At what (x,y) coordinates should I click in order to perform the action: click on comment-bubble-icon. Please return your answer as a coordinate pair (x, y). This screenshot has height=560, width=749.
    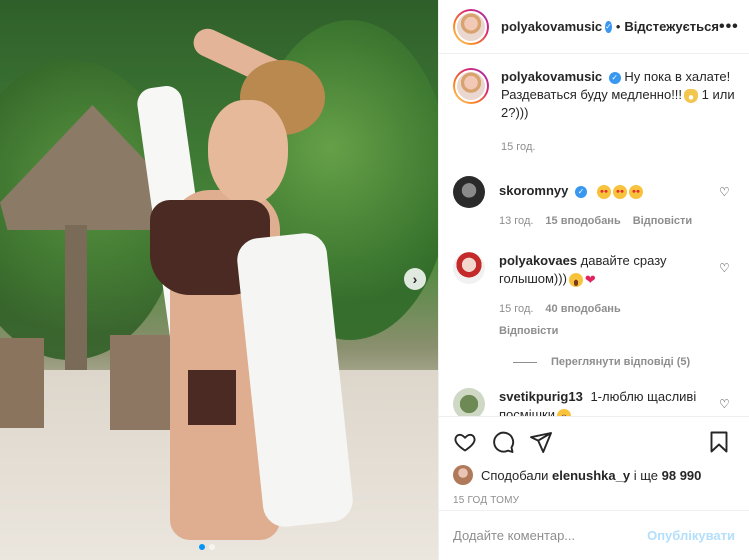
    Looking at the image, I should click on (503, 442).